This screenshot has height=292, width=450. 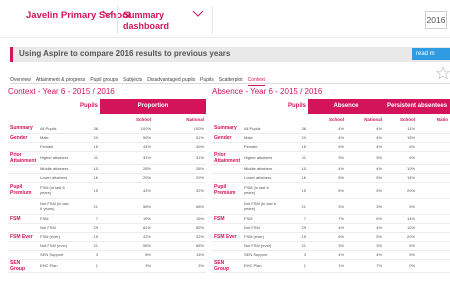 I want to click on table-row: SEN Support 3 8% 15%, so click(x=107, y=255).